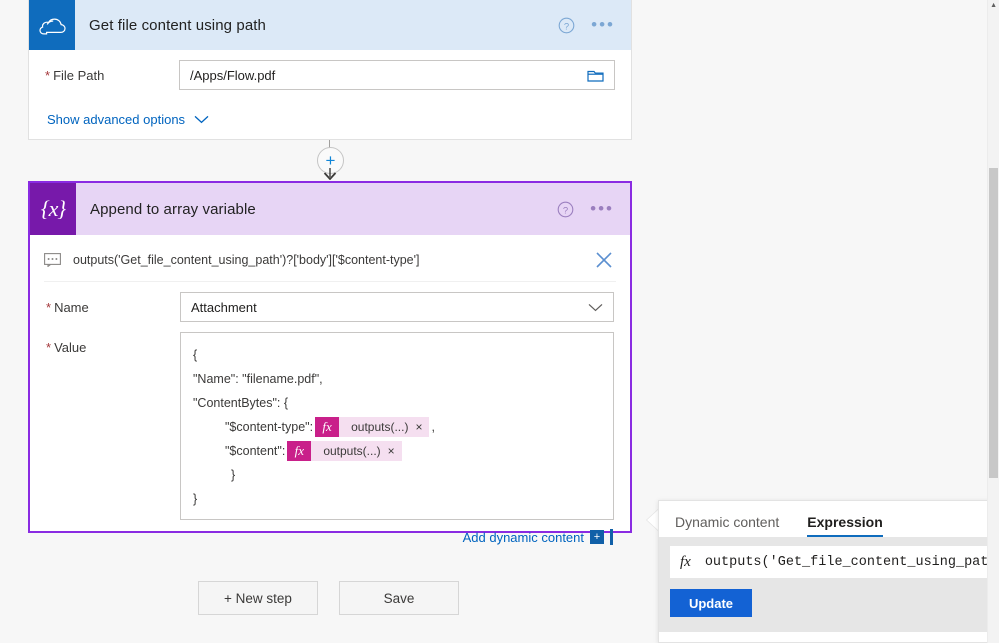  What do you see at coordinates (177, 25) in the screenshot?
I see `card-title: Get file content using path` at bounding box center [177, 25].